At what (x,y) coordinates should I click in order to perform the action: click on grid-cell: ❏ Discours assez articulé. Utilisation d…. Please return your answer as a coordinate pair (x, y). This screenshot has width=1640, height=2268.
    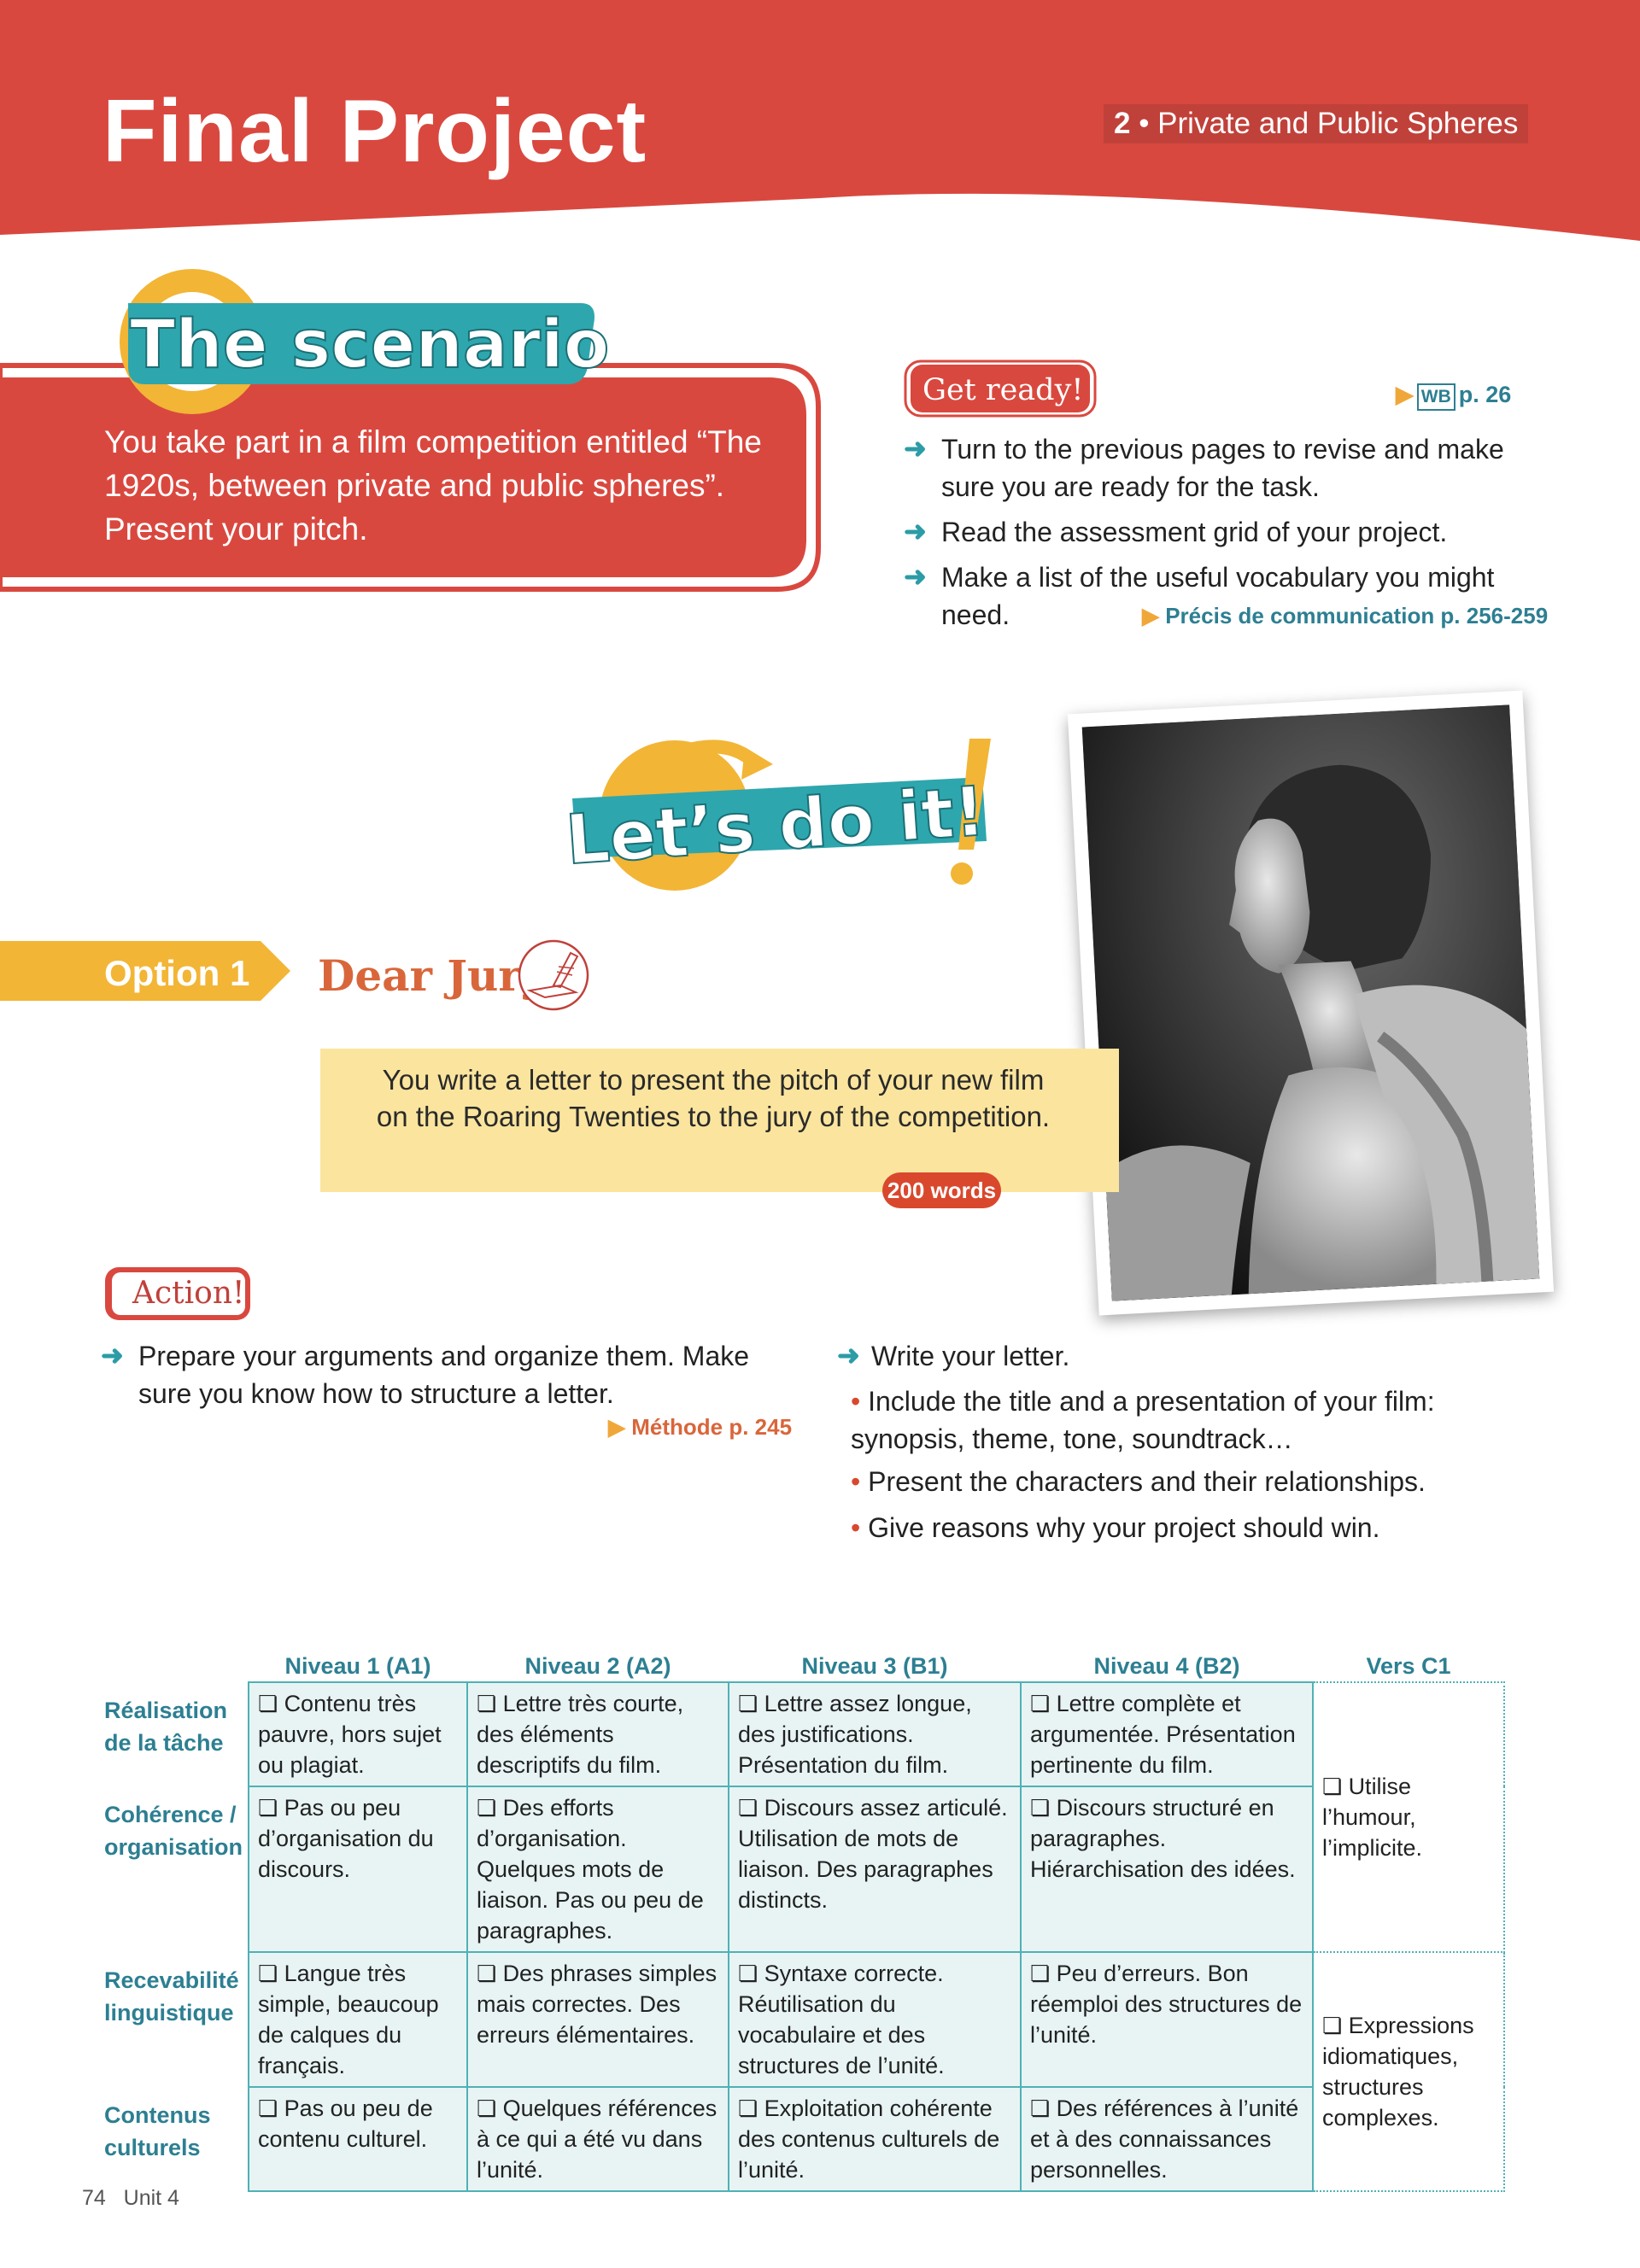
    Looking at the image, I should click on (875, 1869).